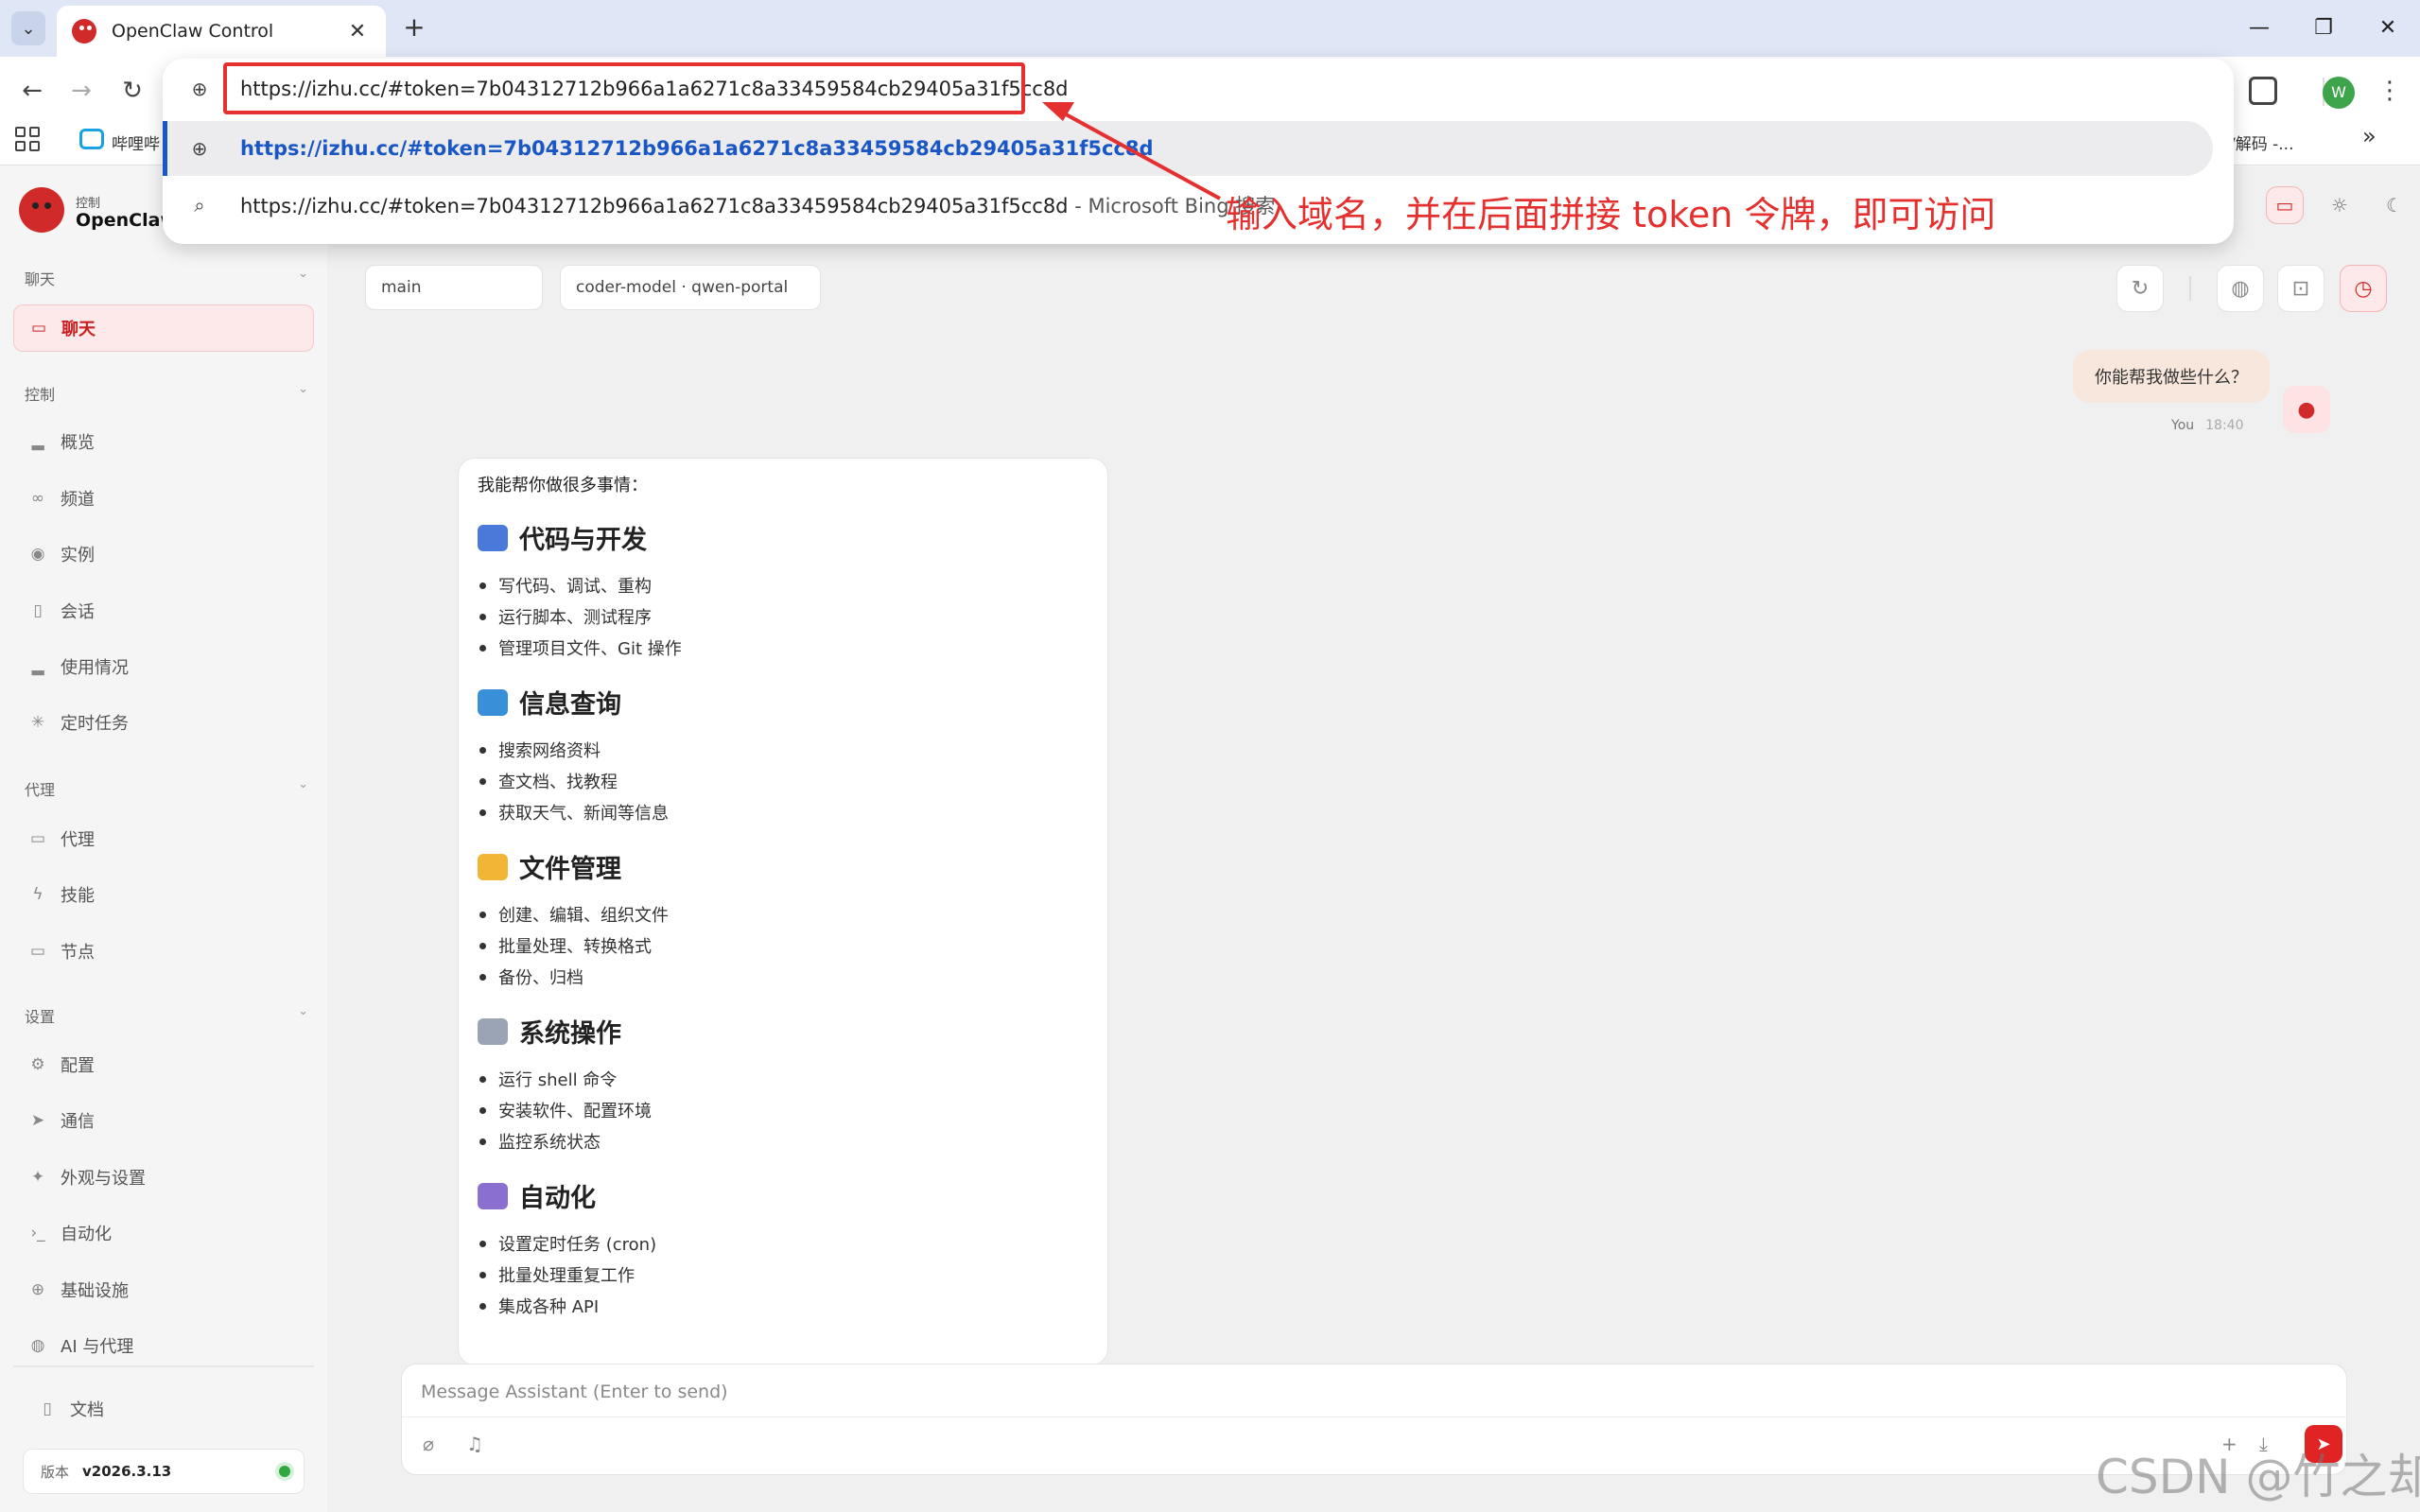  I want to click on sidebar-item-agents: ▭ 代理, so click(163, 839).